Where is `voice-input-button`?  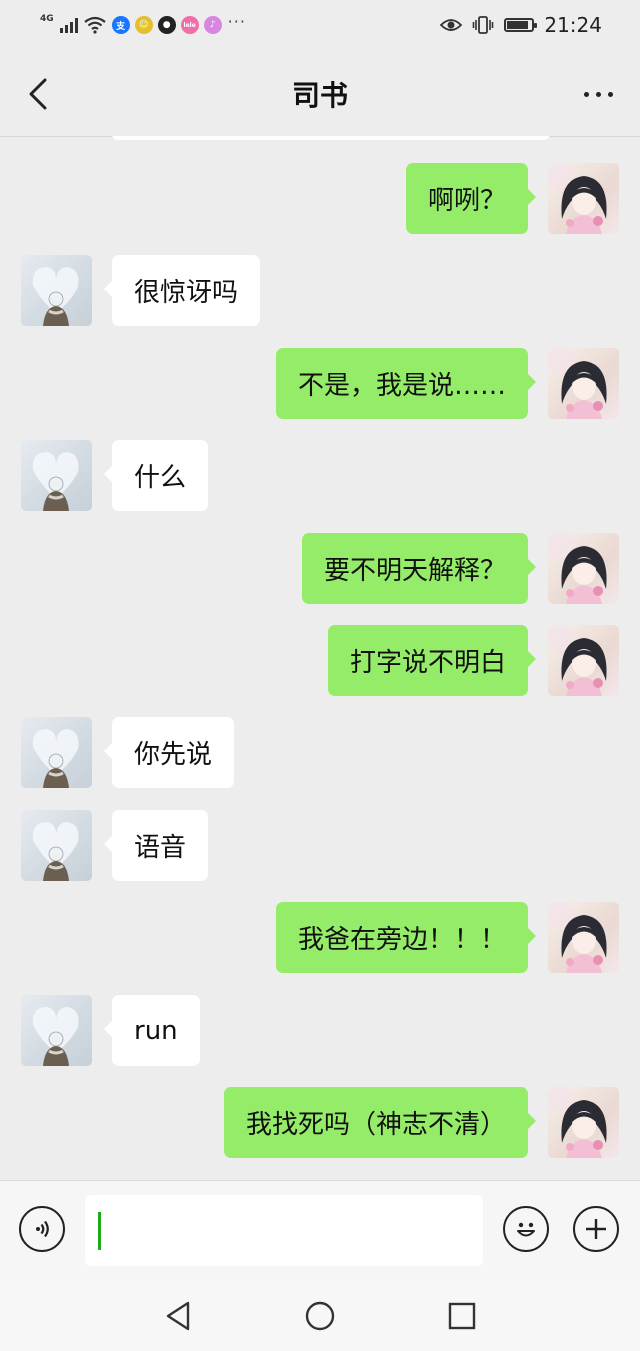
voice-input-button is located at coordinates (42, 1229).